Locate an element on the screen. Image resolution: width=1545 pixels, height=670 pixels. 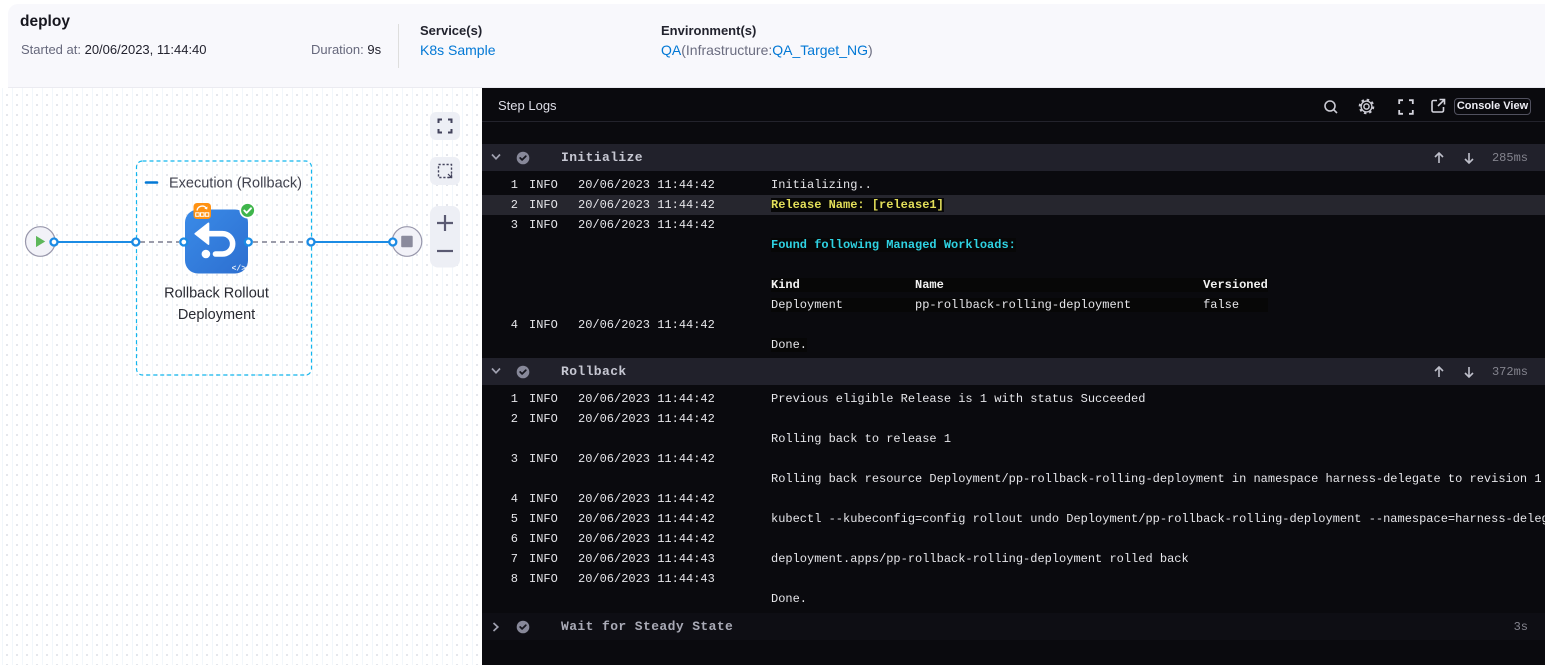
svg-text: Deployment is located at coordinates (216, 315).